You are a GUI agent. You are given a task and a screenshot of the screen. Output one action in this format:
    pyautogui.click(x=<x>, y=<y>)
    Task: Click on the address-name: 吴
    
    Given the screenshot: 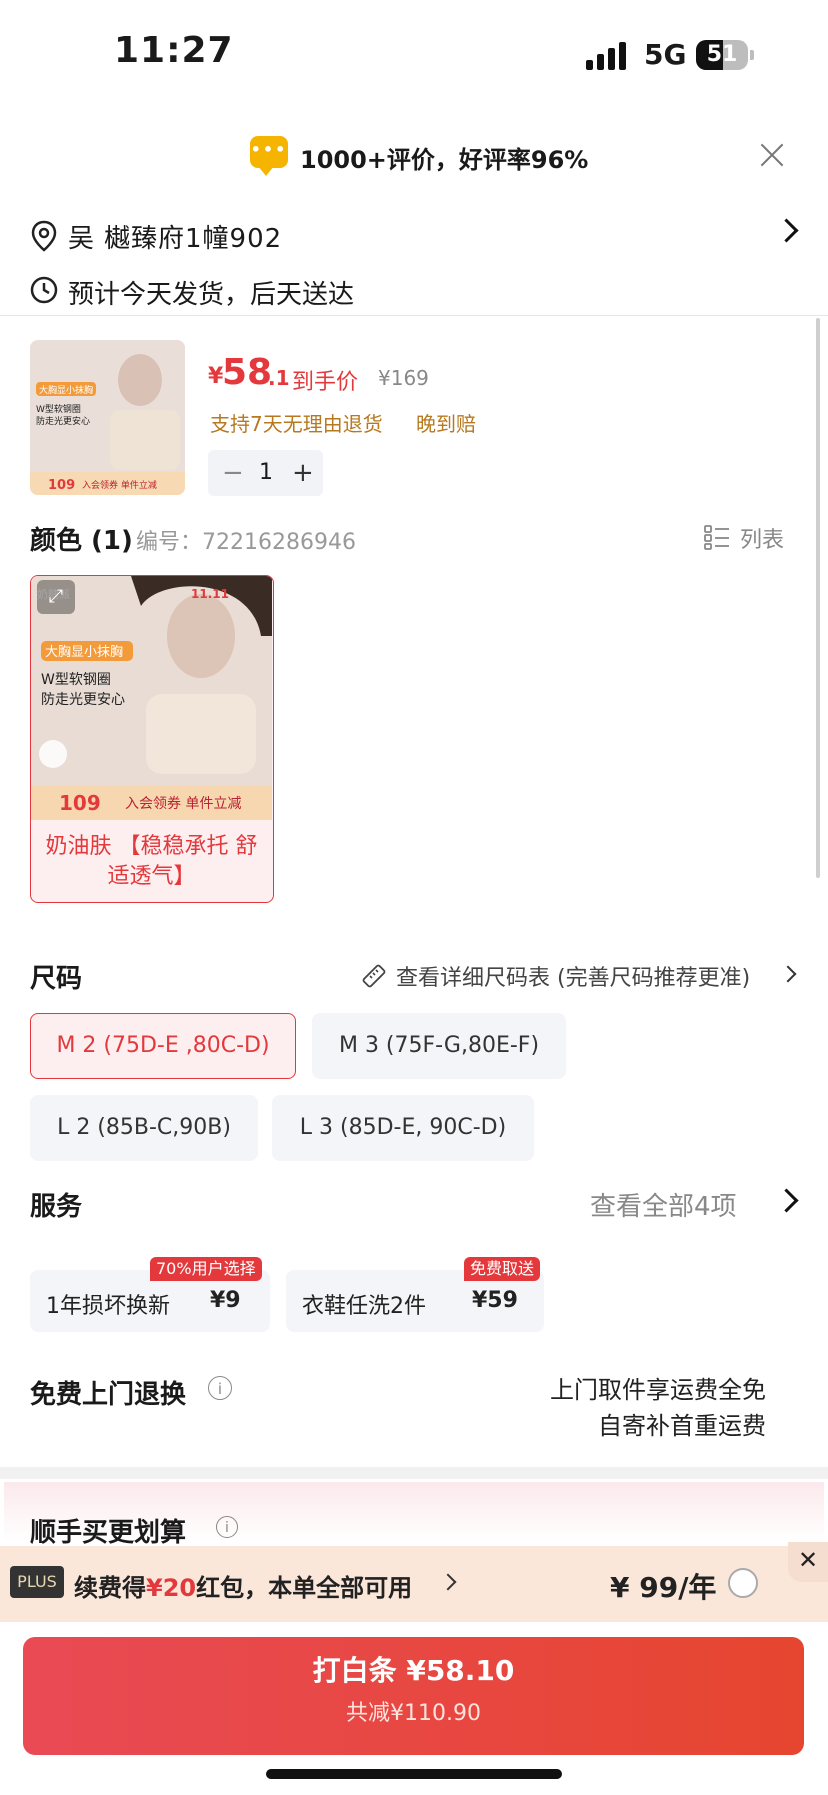 What is the action you would take?
    pyautogui.click(x=81, y=236)
    